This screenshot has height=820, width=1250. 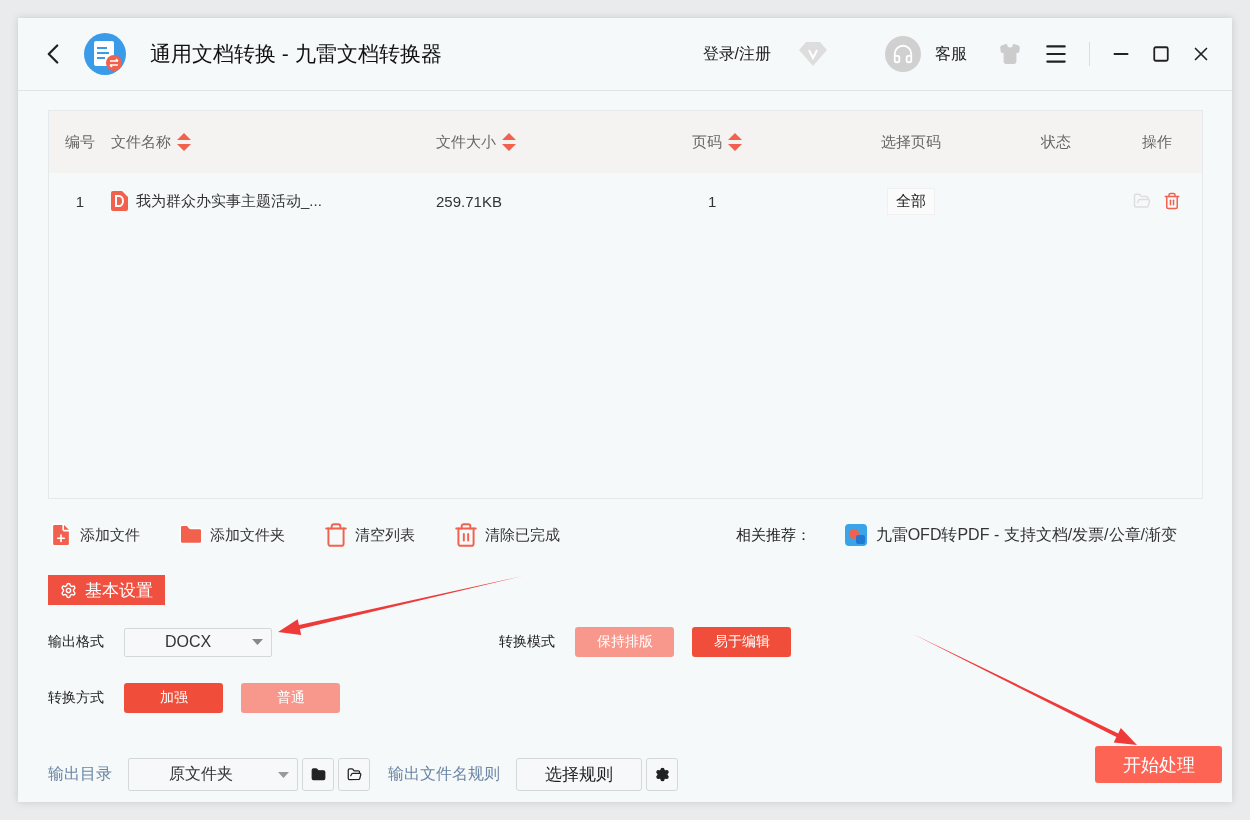 What do you see at coordinates (736, 54) in the screenshot?
I see `login-link: 登录/注册` at bounding box center [736, 54].